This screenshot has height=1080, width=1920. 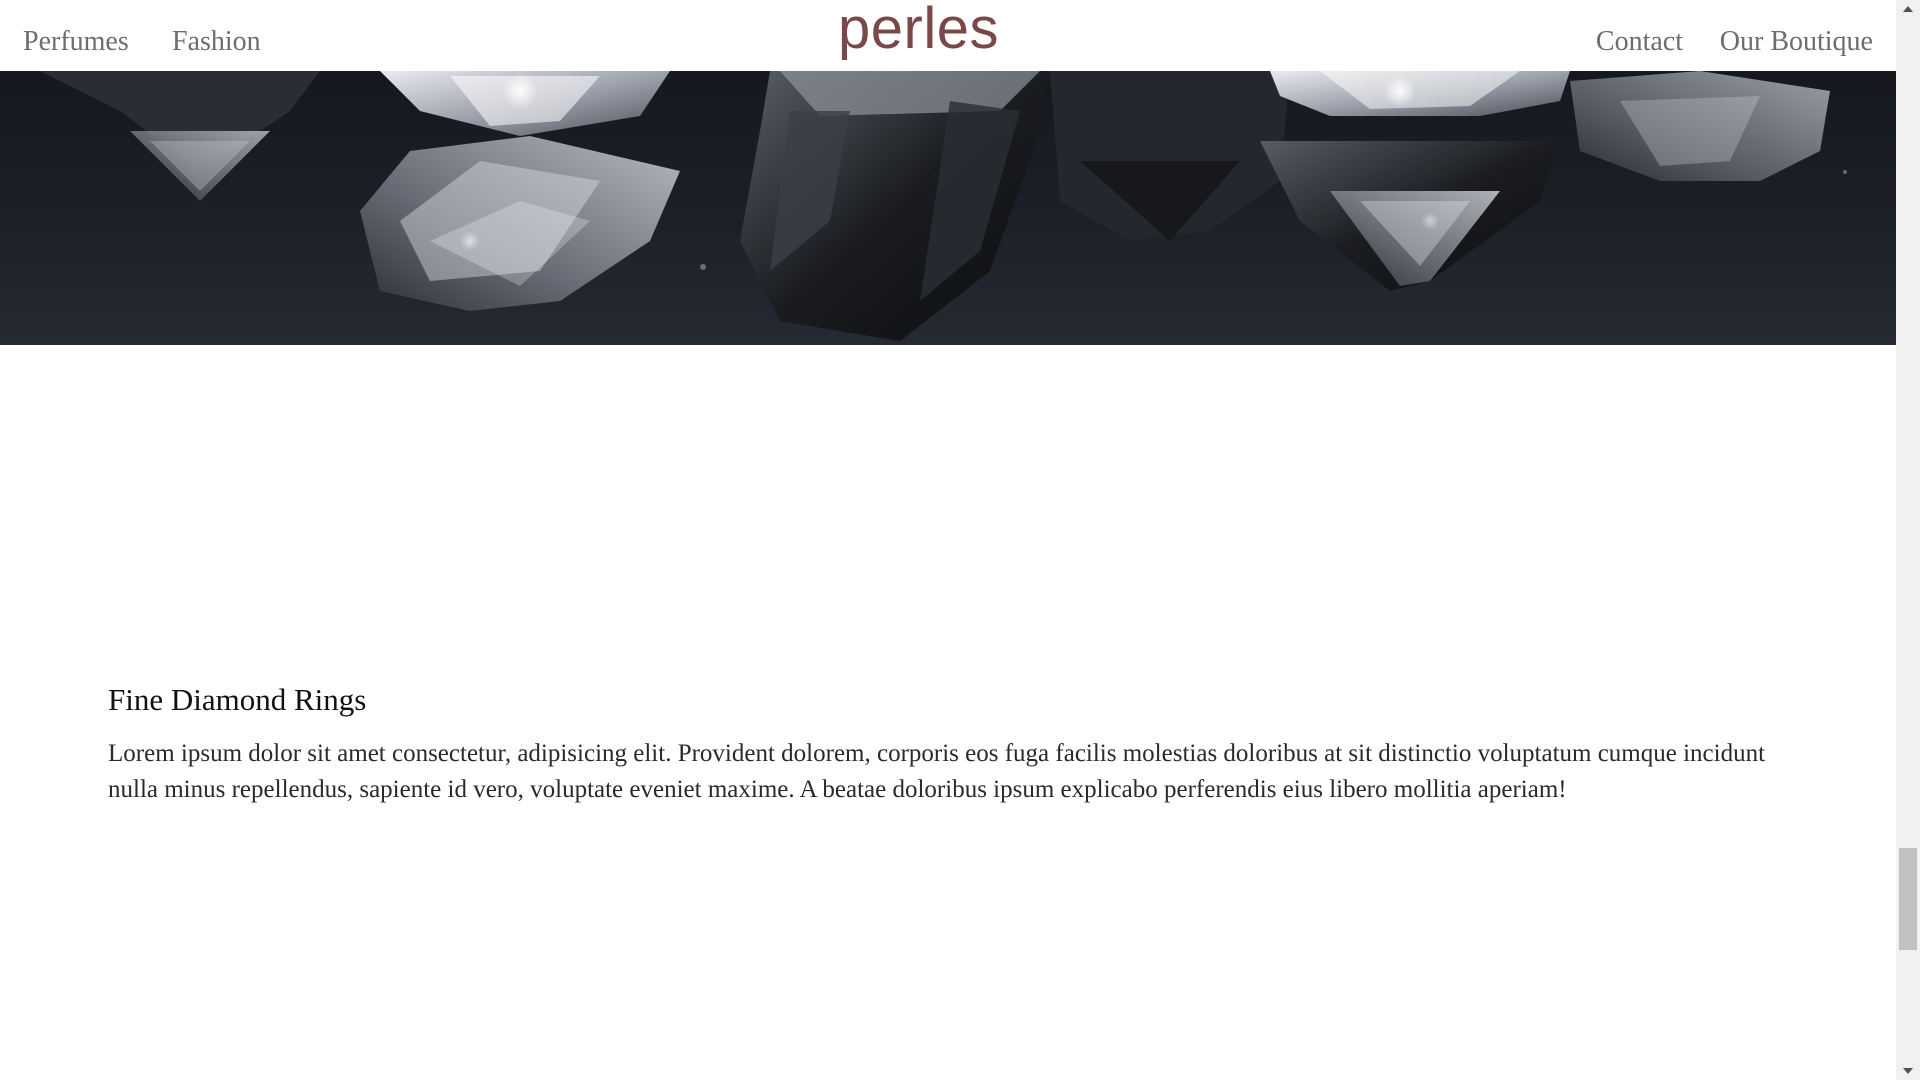 I want to click on nav-link-fashion: Fashion, so click(x=216, y=42).